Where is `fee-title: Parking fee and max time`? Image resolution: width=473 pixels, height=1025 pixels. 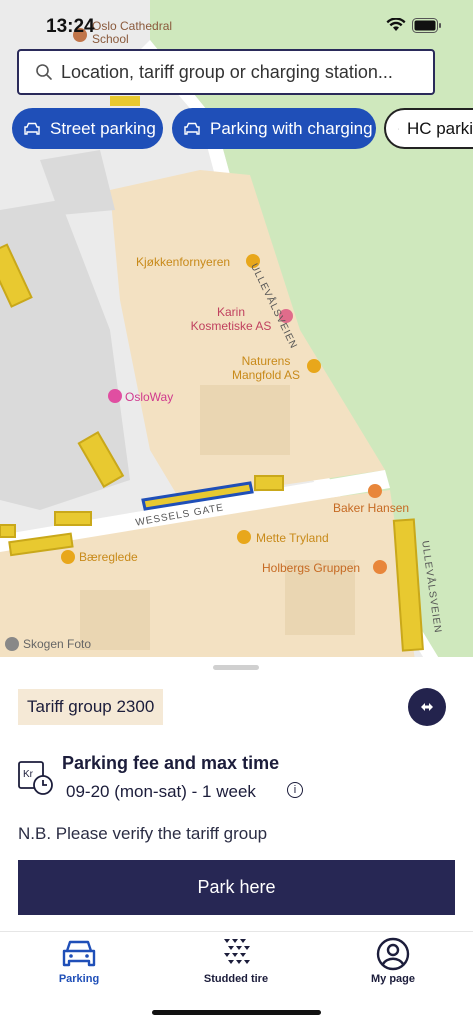
fee-title: Parking fee and max time is located at coordinates (170, 763).